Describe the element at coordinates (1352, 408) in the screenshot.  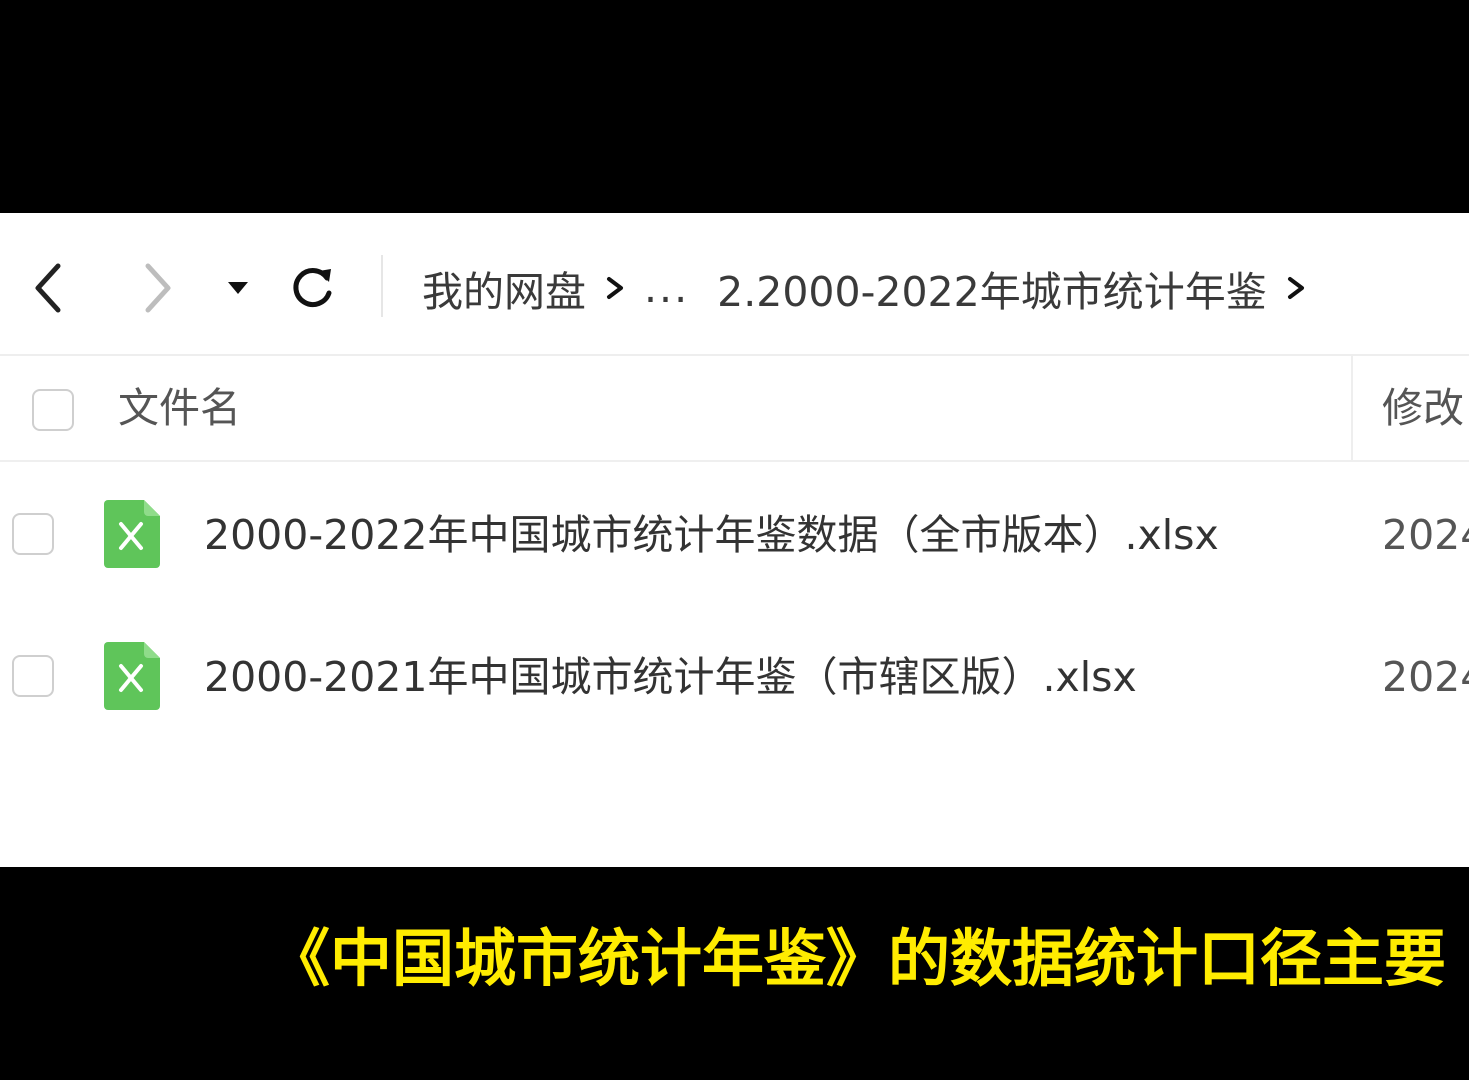
I see `column-divider` at that location.